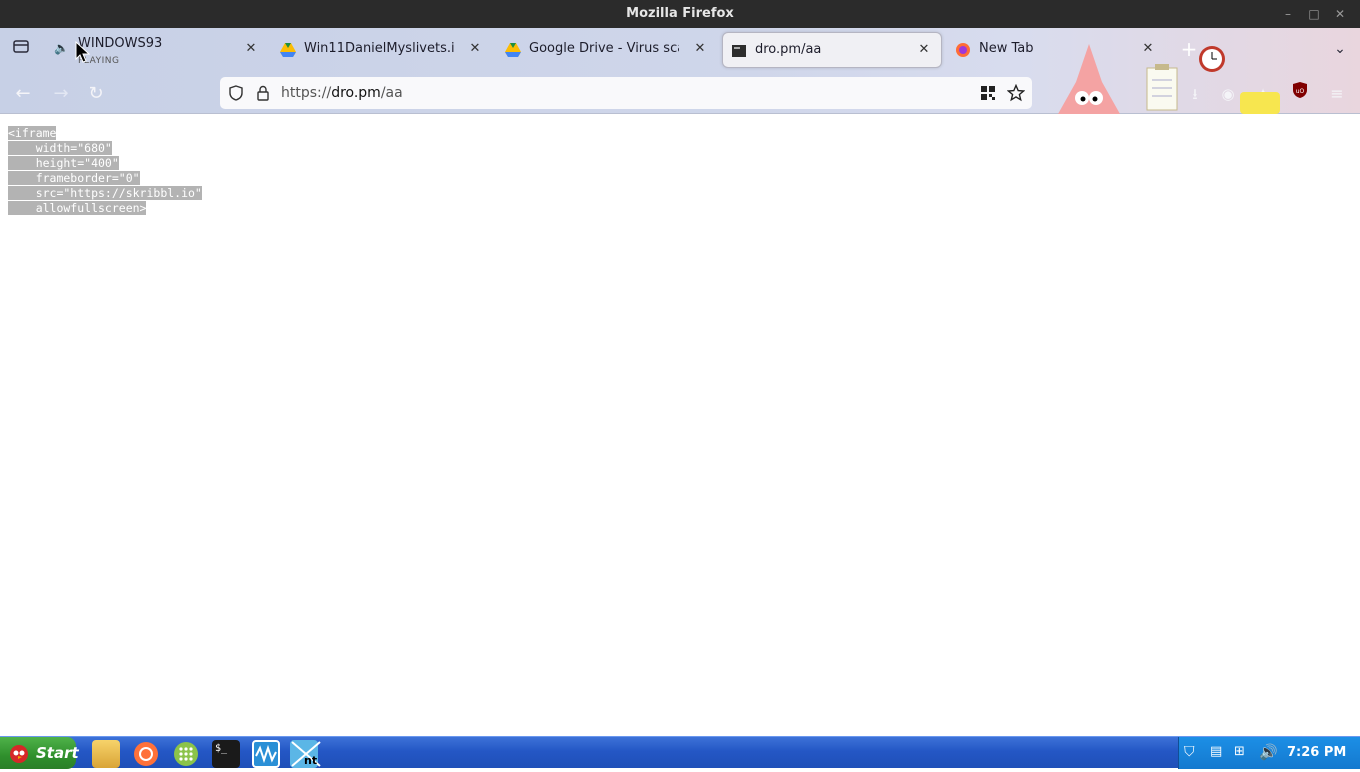 The width and height of the screenshot is (1360, 772). What do you see at coordinates (1337, 94) in the screenshot?
I see `menu-icon: ≡` at bounding box center [1337, 94].